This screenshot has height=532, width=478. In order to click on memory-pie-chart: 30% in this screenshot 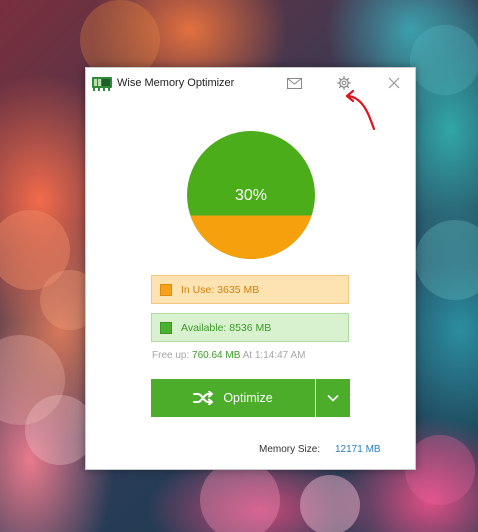, I will do `click(251, 195)`.